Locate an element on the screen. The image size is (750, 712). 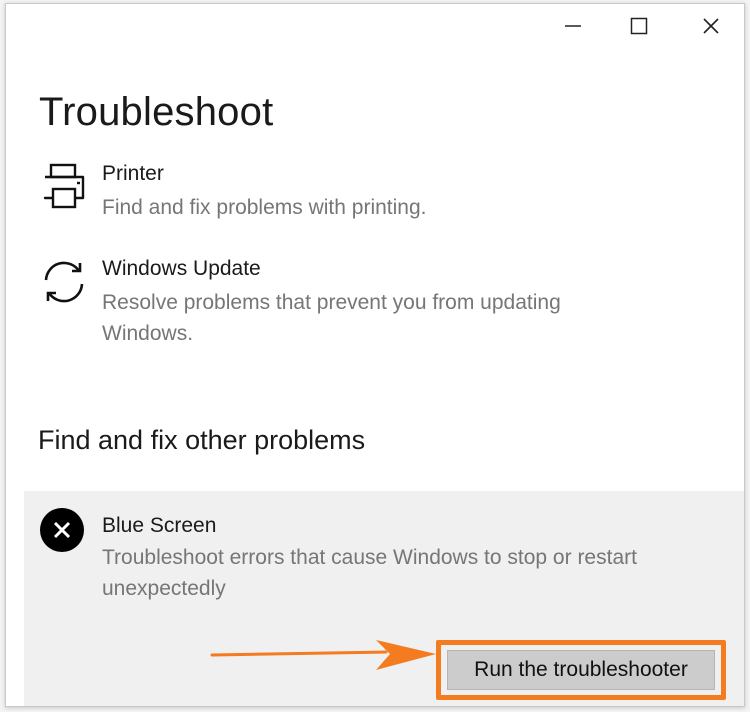
section-heading: Find and fix other problems is located at coordinates (202, 440).